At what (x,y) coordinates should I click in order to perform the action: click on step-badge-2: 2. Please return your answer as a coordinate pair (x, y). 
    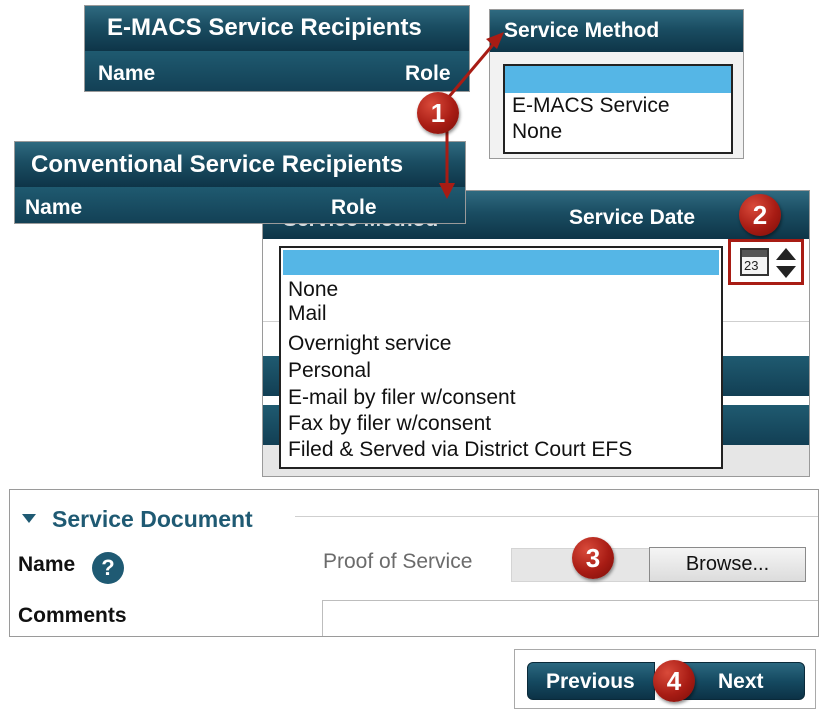
    Looking at the image, I should click on (760, 215).